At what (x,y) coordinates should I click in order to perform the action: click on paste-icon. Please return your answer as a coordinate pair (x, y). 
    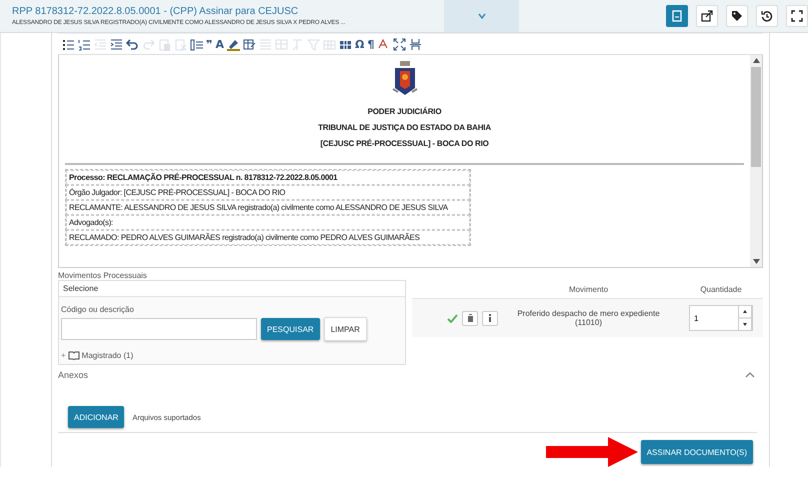
    Looking at the image, I should click on (164, 44).